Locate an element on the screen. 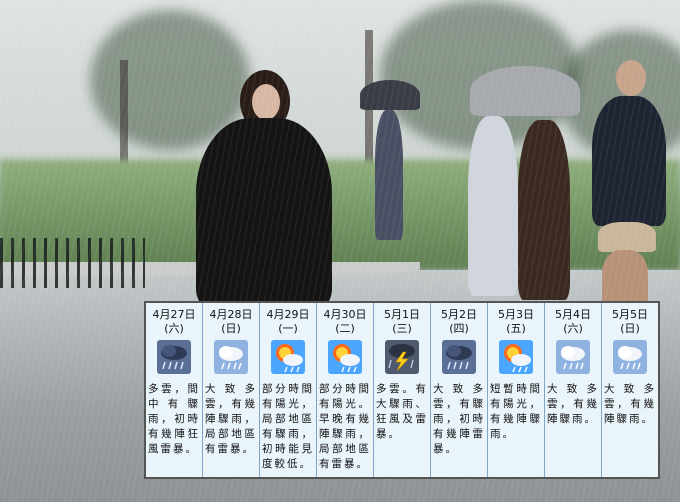 The height and width of the screenshot is (502, 680). forecast-date: 4月28日 is located at coordinates (231, 314).